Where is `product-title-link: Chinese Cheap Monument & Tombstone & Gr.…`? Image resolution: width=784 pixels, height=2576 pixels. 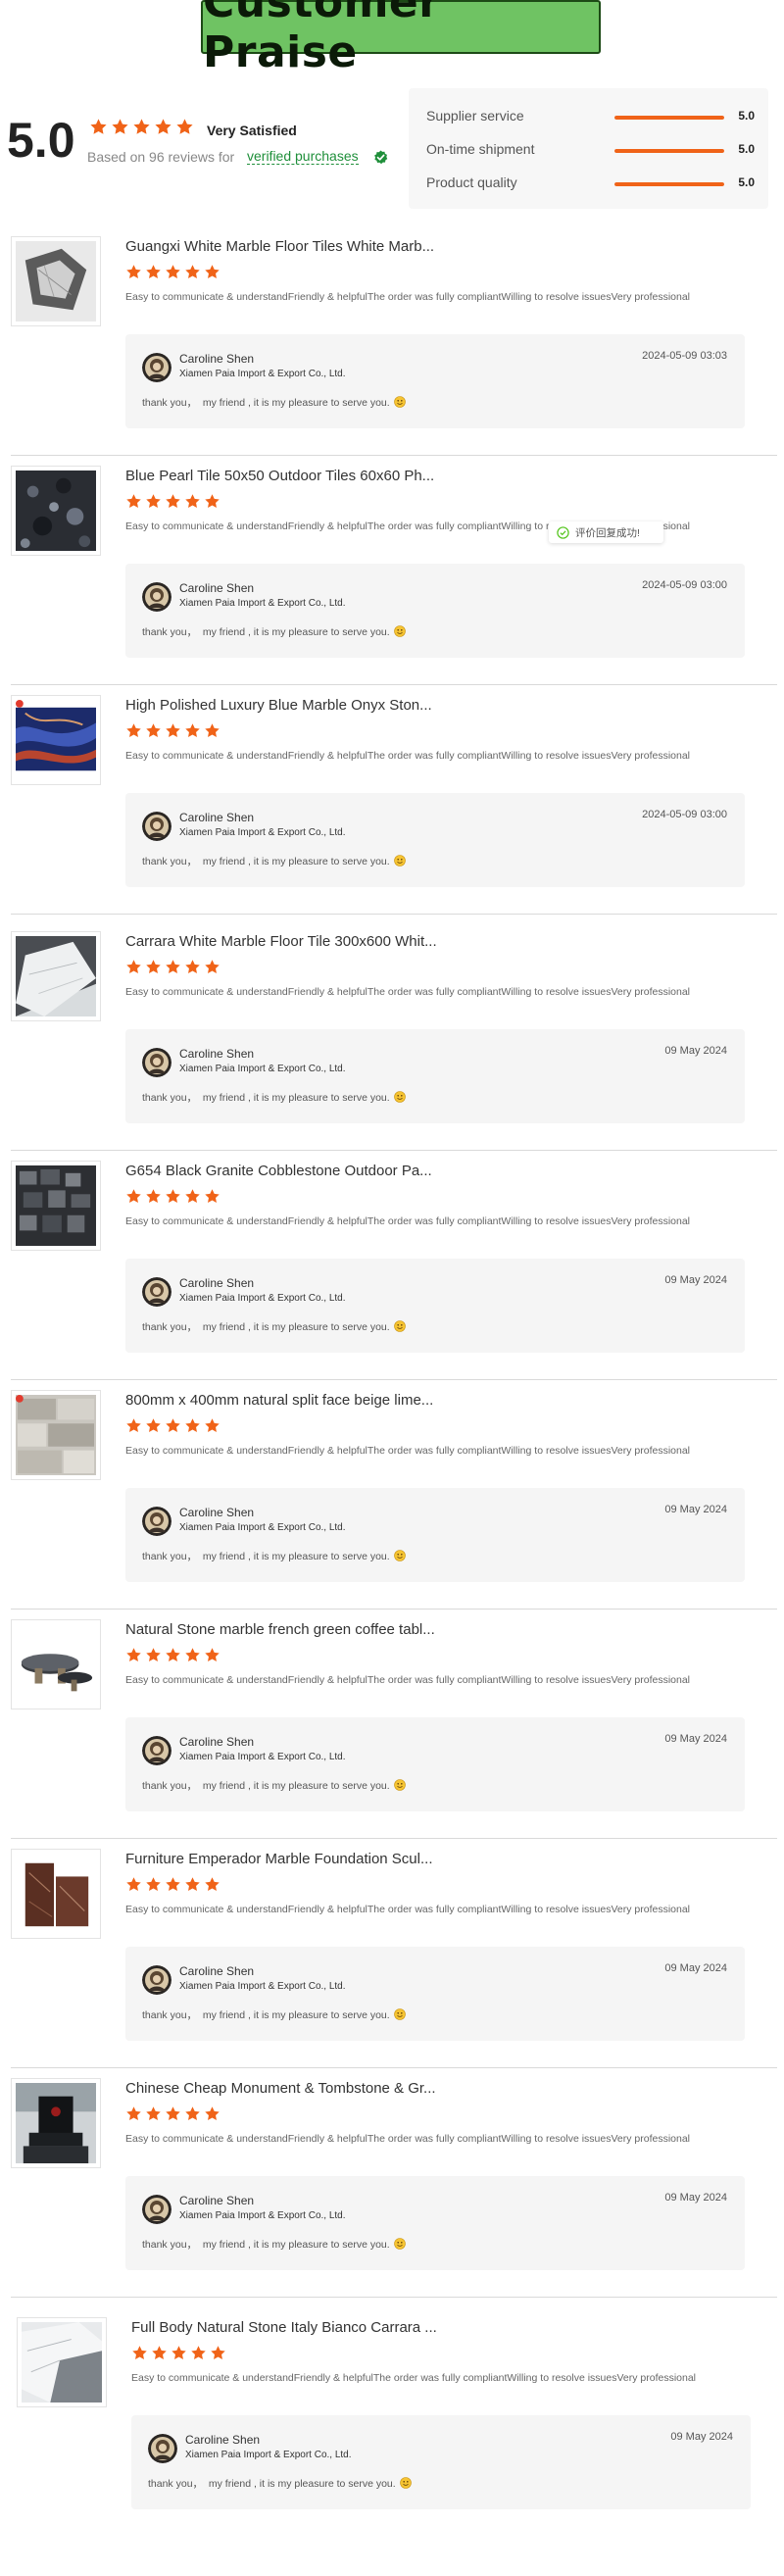 product-title-link: Chinese Cheap Monument & Tombstone & Gr.… is located at coordinates (280, 2088).